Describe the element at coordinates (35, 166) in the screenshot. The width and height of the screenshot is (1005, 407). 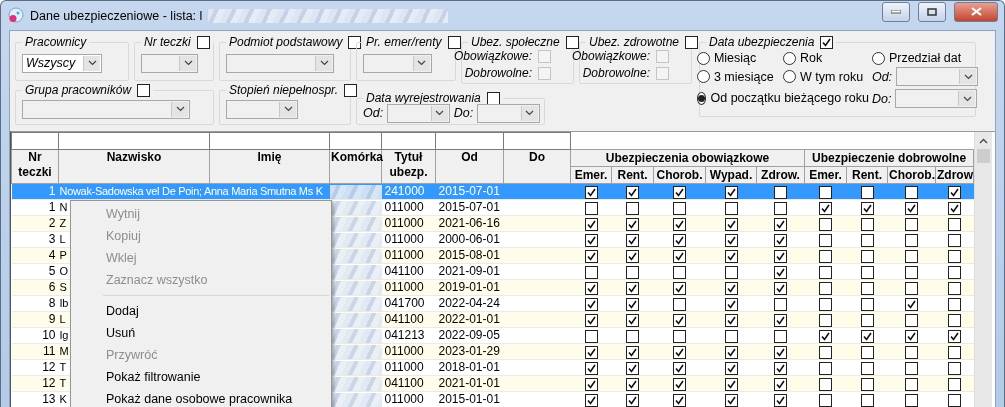
I see `column-header: Nr teczki` at that location.